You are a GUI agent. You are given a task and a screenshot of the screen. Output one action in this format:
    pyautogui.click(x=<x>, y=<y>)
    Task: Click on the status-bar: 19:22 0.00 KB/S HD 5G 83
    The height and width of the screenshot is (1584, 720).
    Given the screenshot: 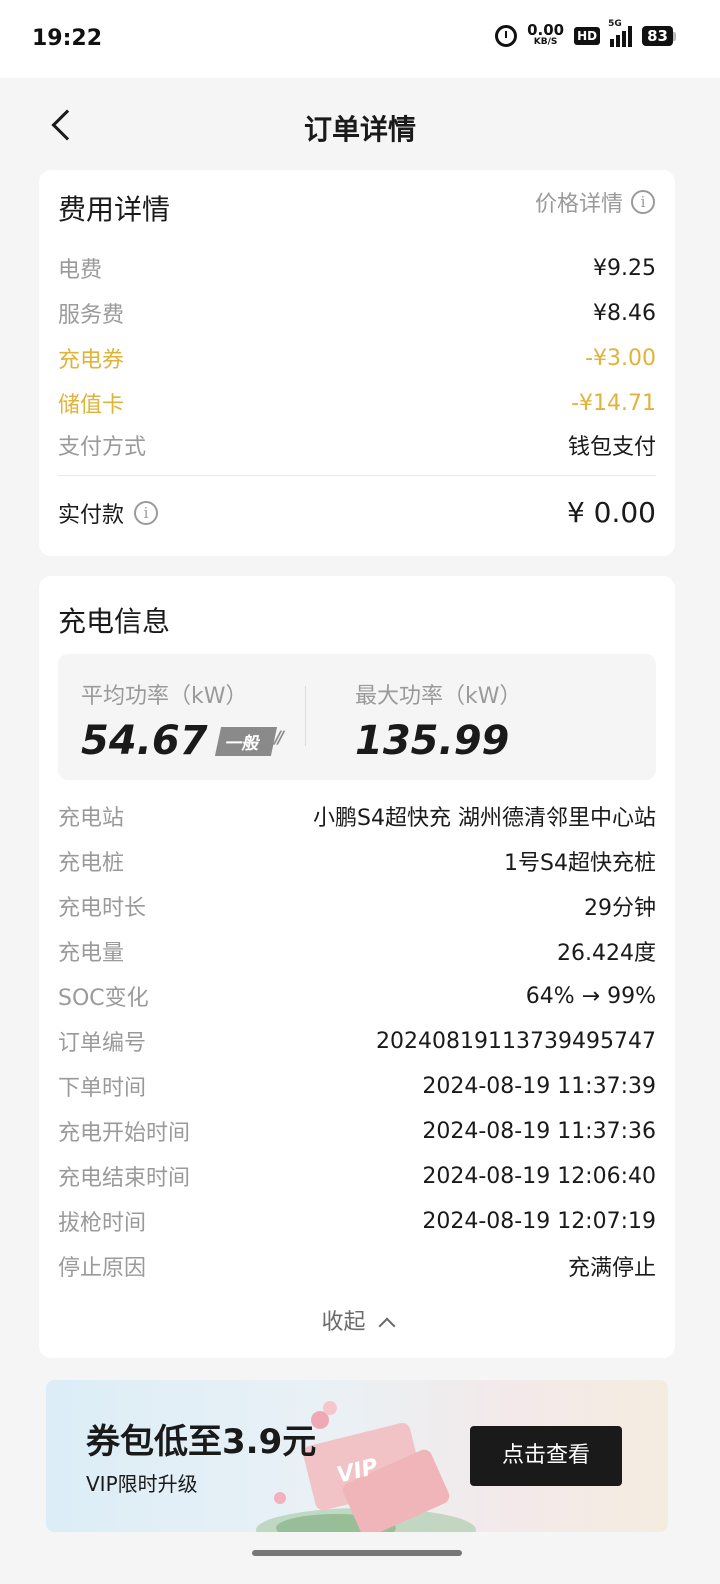 What is the action you would take?
    pyautogui.click(x=360, y=39)
    